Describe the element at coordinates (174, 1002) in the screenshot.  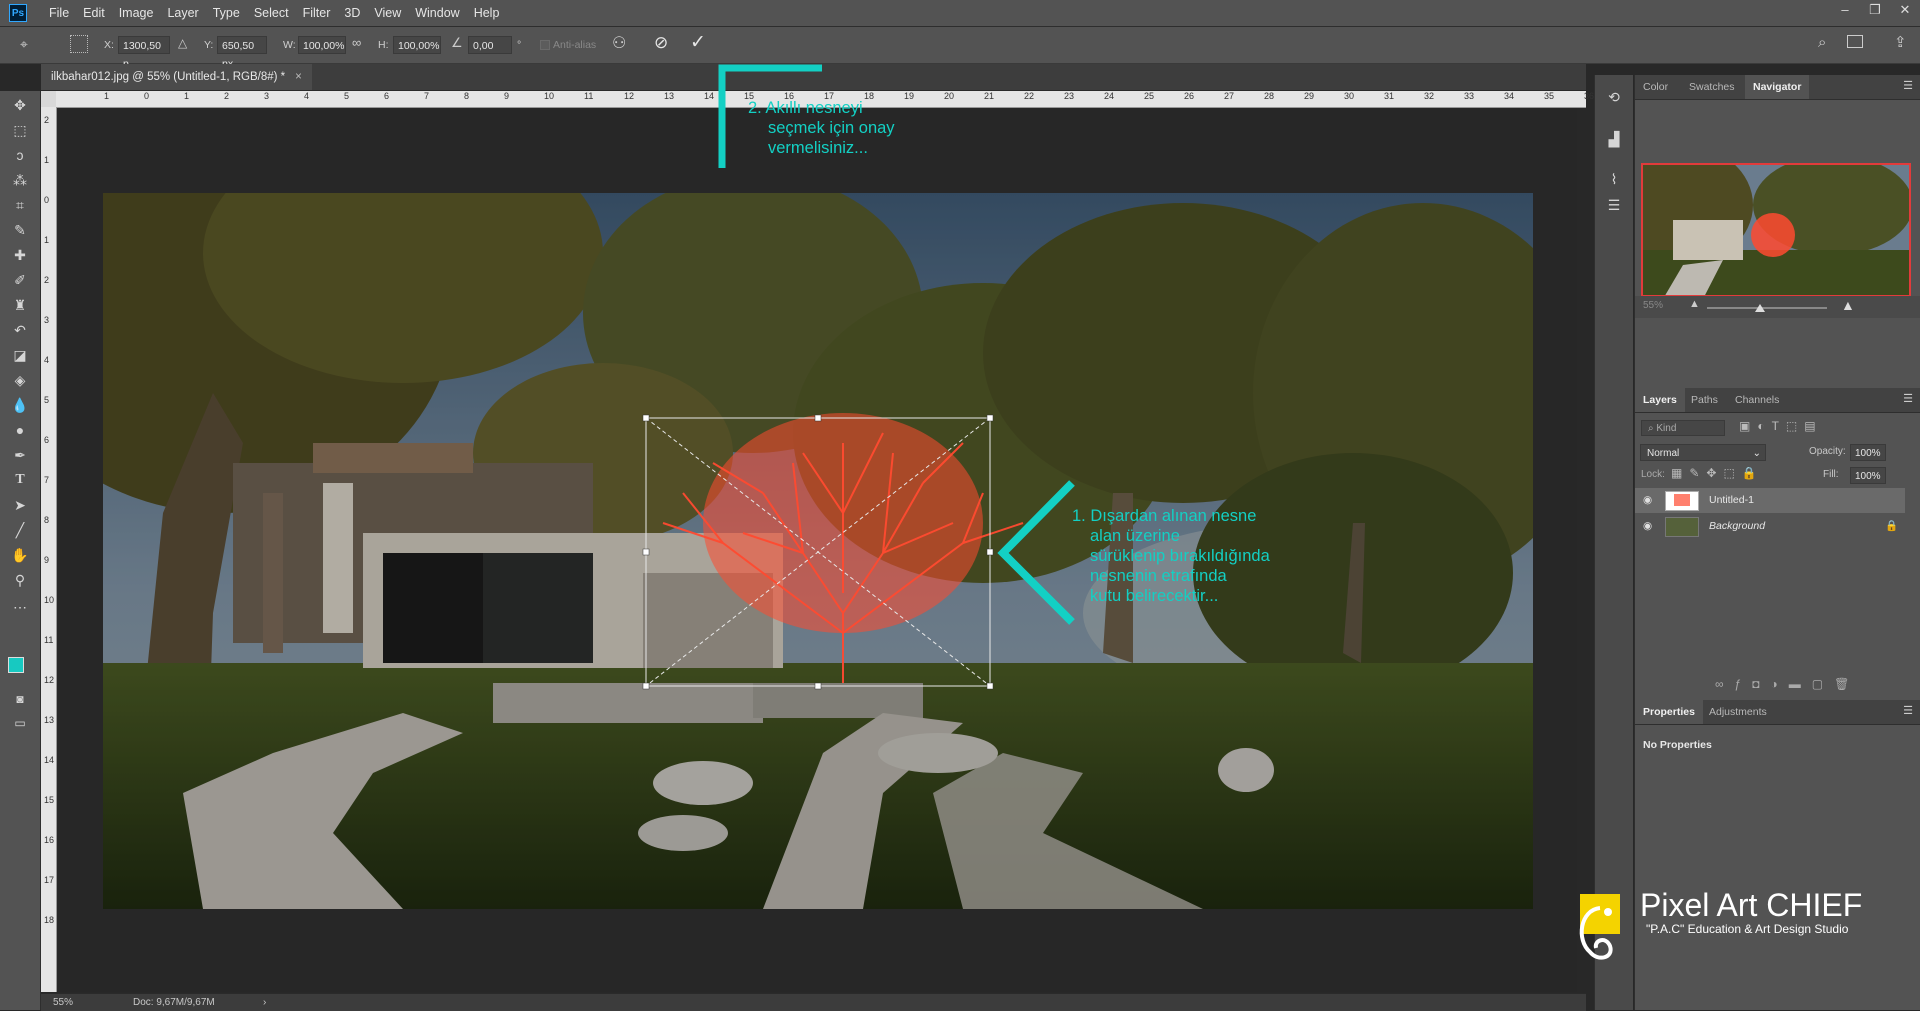
I see `doc-size: Doc: 9,67M/9,67M` at that location.